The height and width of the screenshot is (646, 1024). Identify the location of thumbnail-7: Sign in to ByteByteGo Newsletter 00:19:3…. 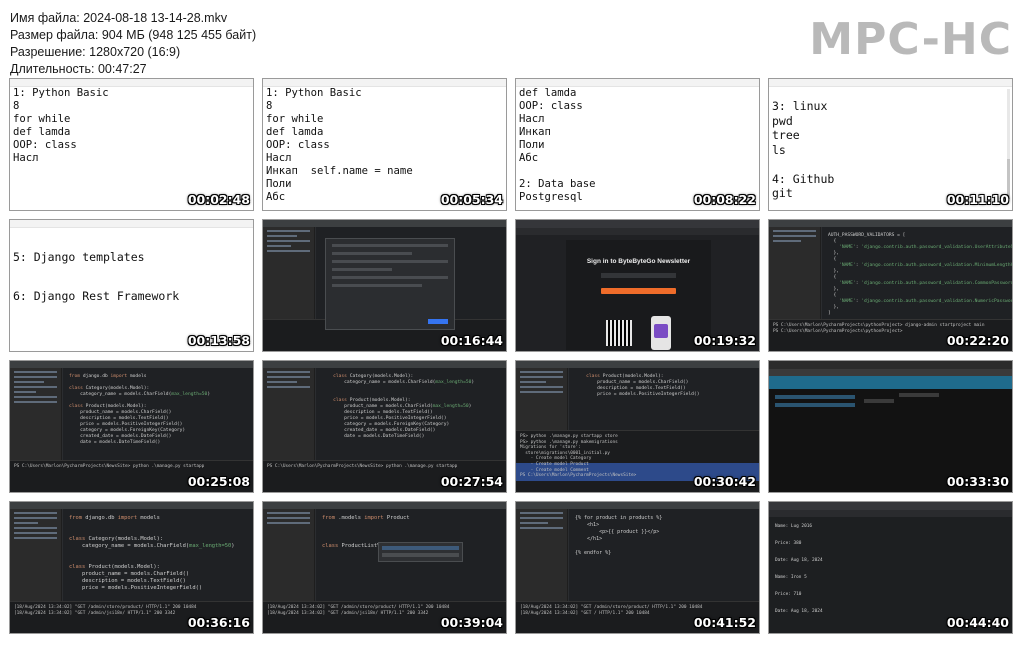
(637, 285).